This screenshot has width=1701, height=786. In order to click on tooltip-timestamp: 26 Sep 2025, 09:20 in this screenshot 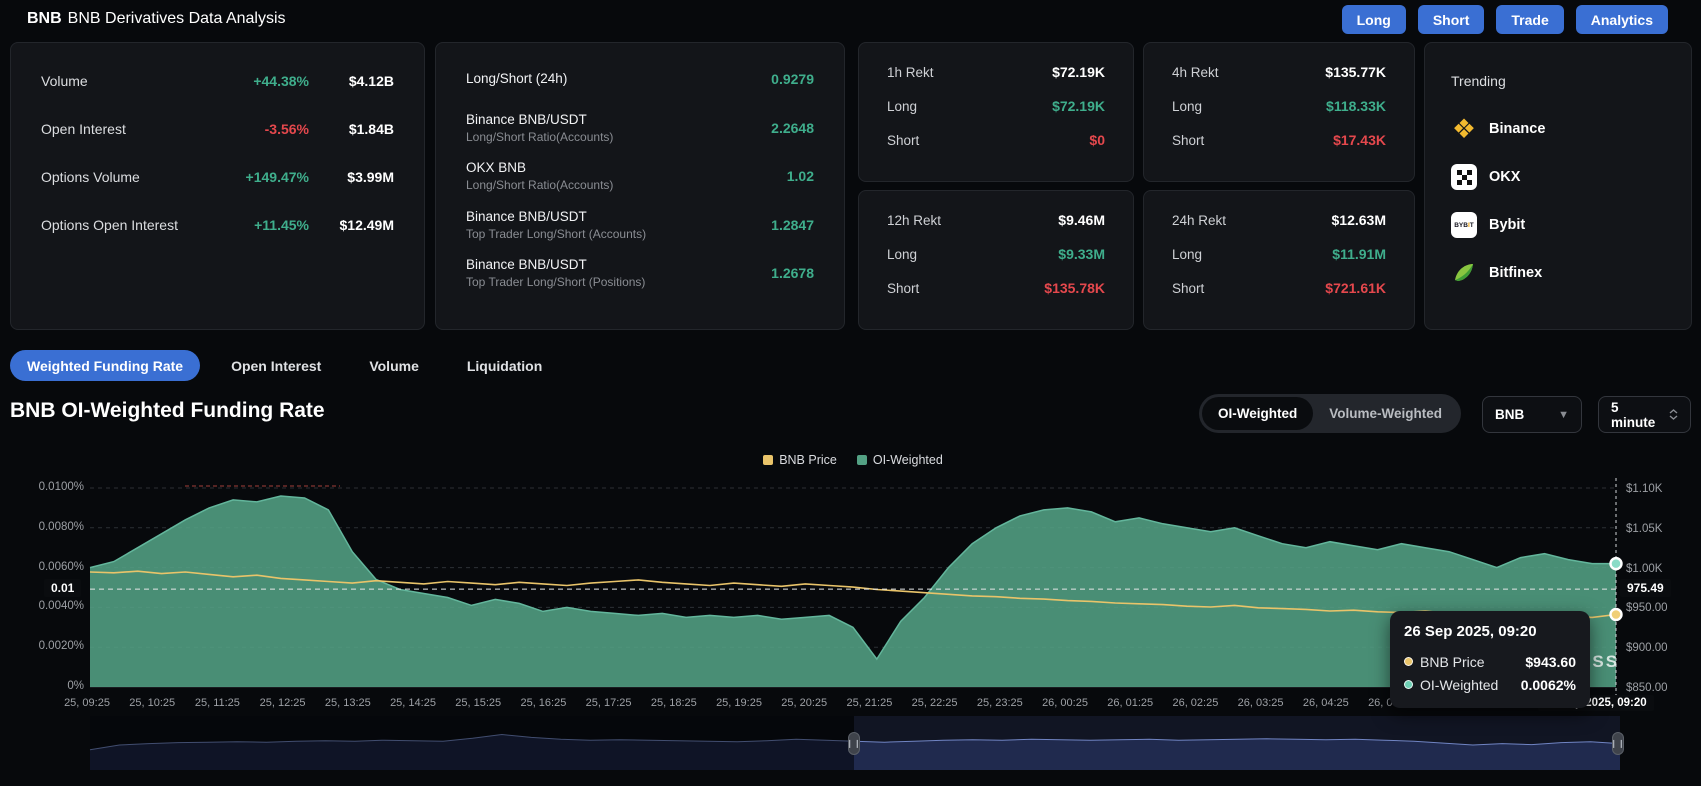, I will do `click(1470, 631)`.